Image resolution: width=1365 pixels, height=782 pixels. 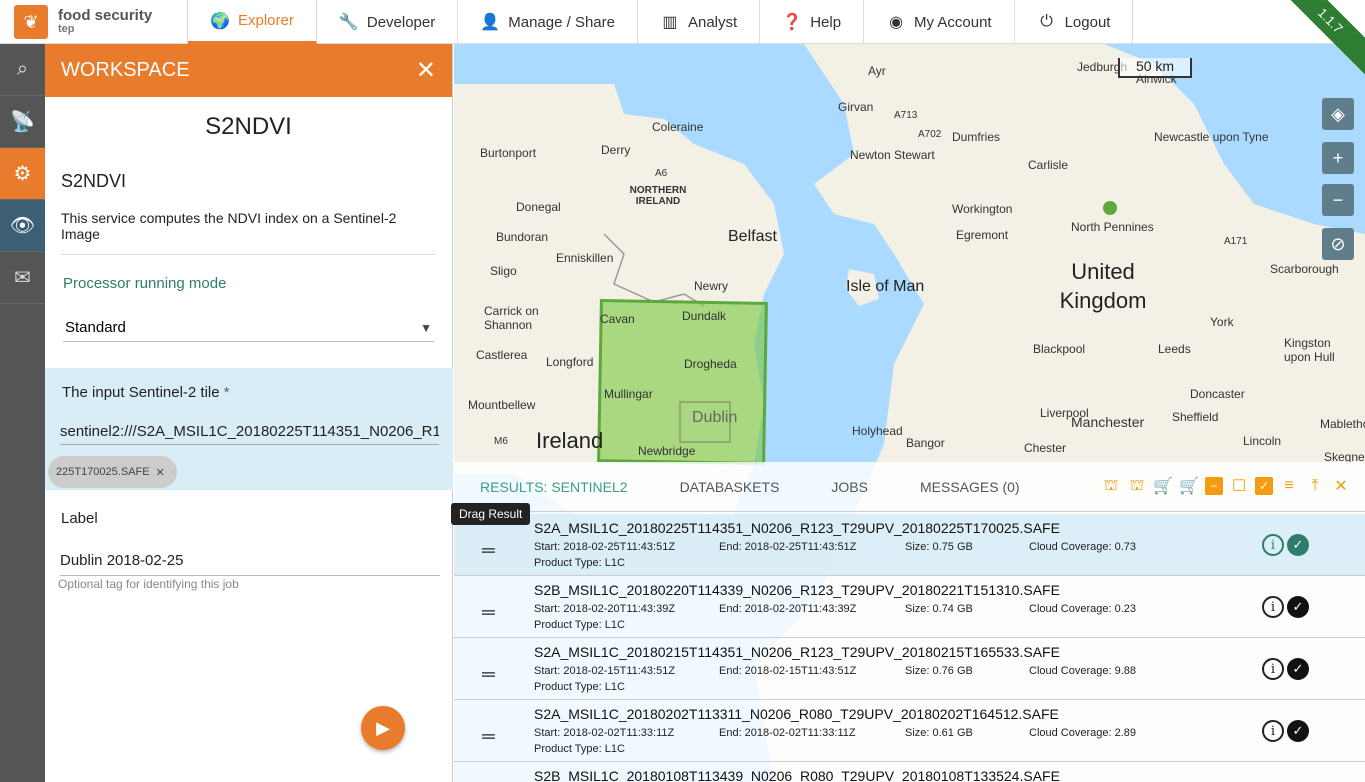 What do you see at coordinates (711, 286) in the screenshot?
I see `map-label: Newry` at bounding box center [711, 286].